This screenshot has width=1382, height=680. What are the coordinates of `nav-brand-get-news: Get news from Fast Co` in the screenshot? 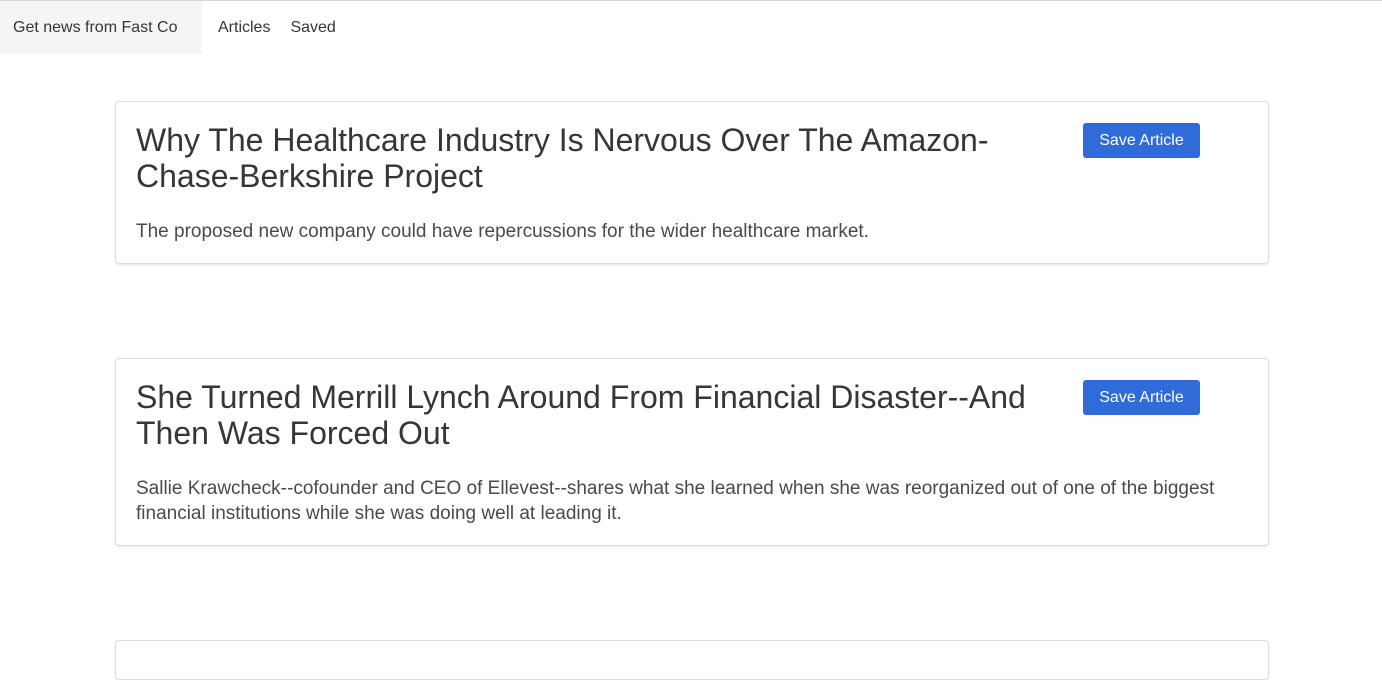 It's located at (101, 27).